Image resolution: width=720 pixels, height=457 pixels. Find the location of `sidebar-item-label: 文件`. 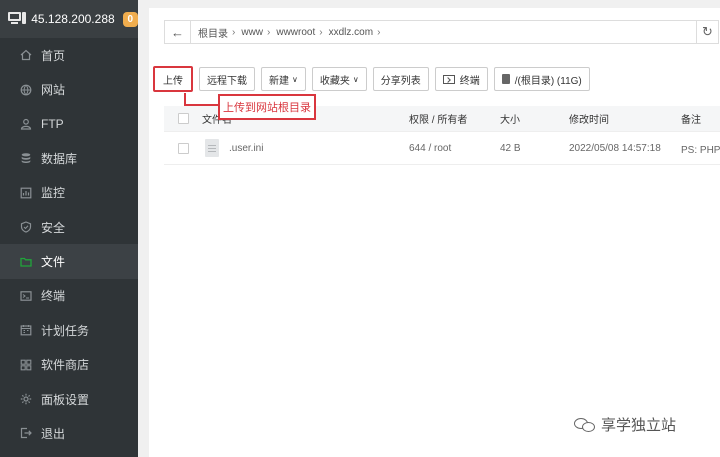

sidebar-item-label: 文件 is located at coordinates (53, 262).